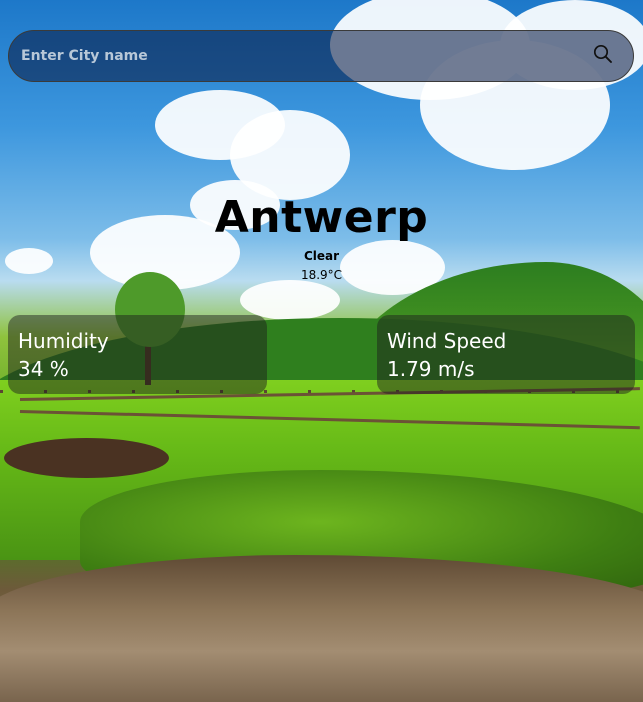 This screenshot has height=702, width=643. Describe the element at coordinates (506, 354) in the screenshot. I see `wind-speed-card: Wind Speed 1.79 m/s` at that location.